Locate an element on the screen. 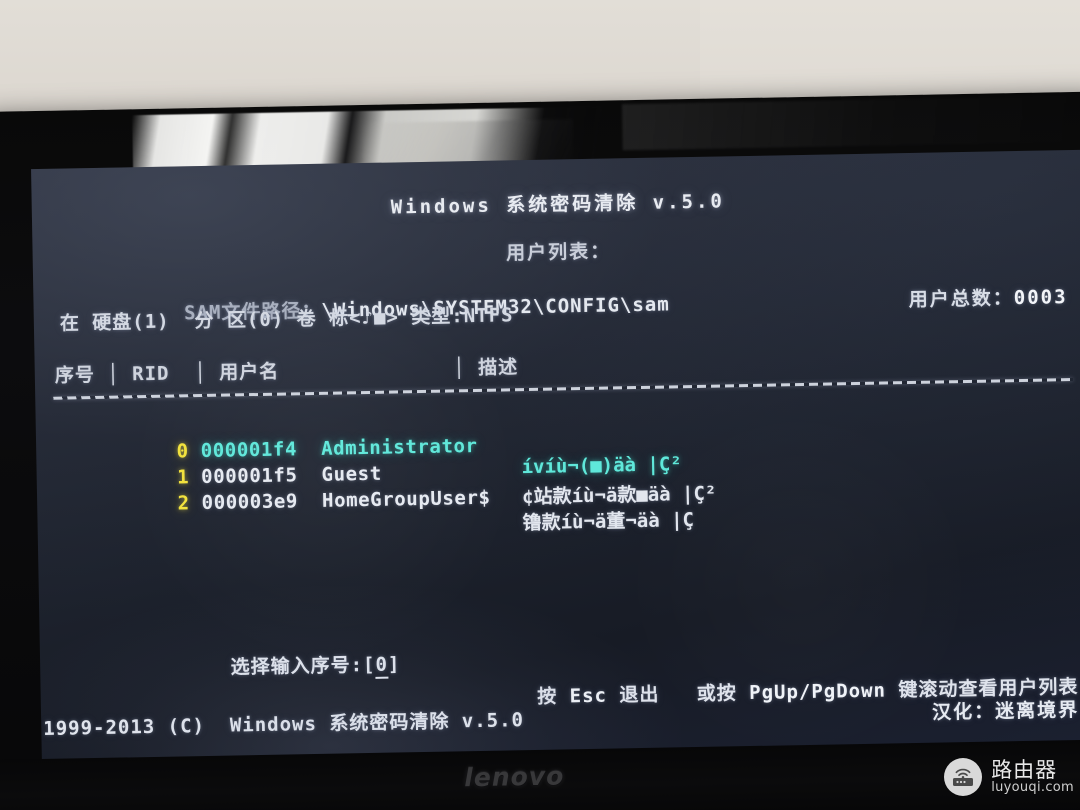  hint-key-esc: Esc is located at coordinates (588, 696).